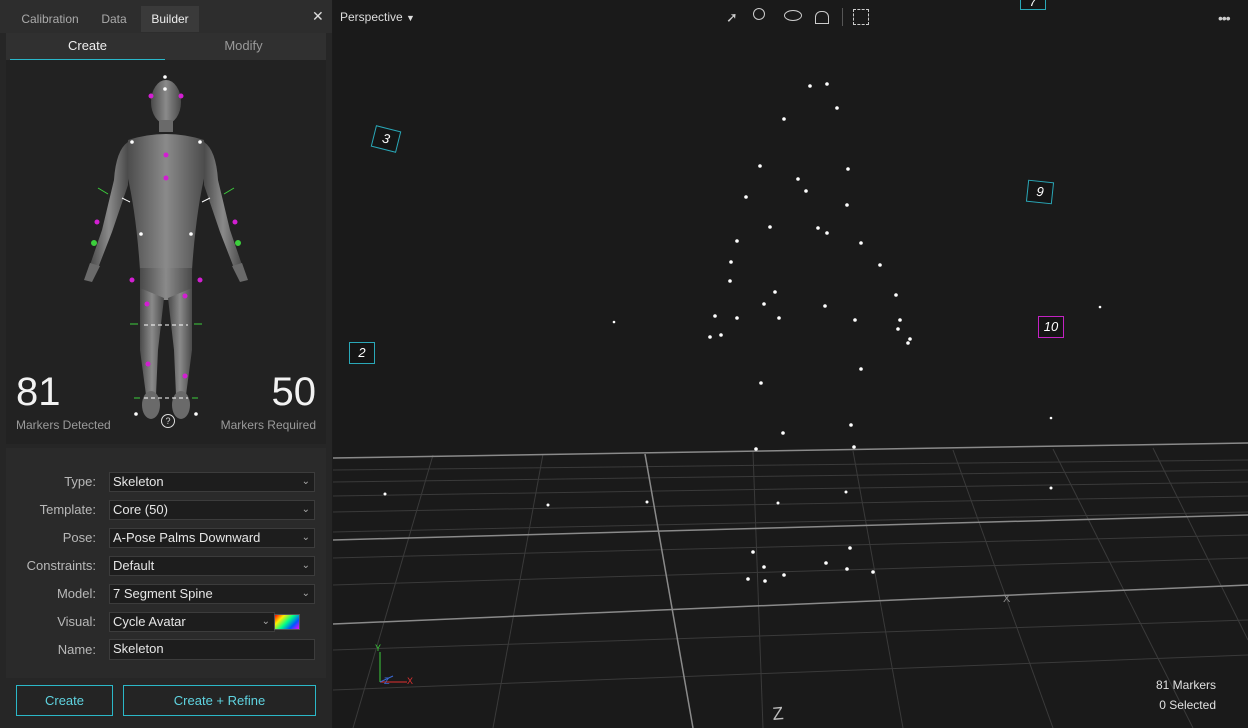 This screenshot has width=1248, height=728. What do you see at coordinates (1187, 705) in the screenshot?
I see `selected-count: 0 Selected` at bounding box center [1187, 705].